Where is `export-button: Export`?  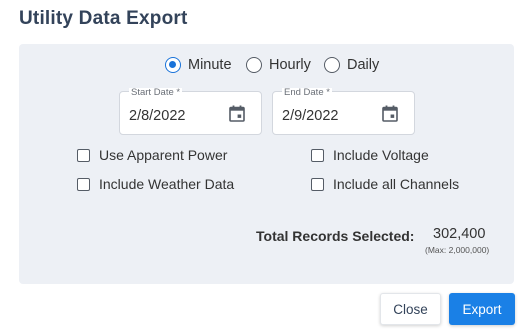 export-button: Export is located at coordinates (482, 309).